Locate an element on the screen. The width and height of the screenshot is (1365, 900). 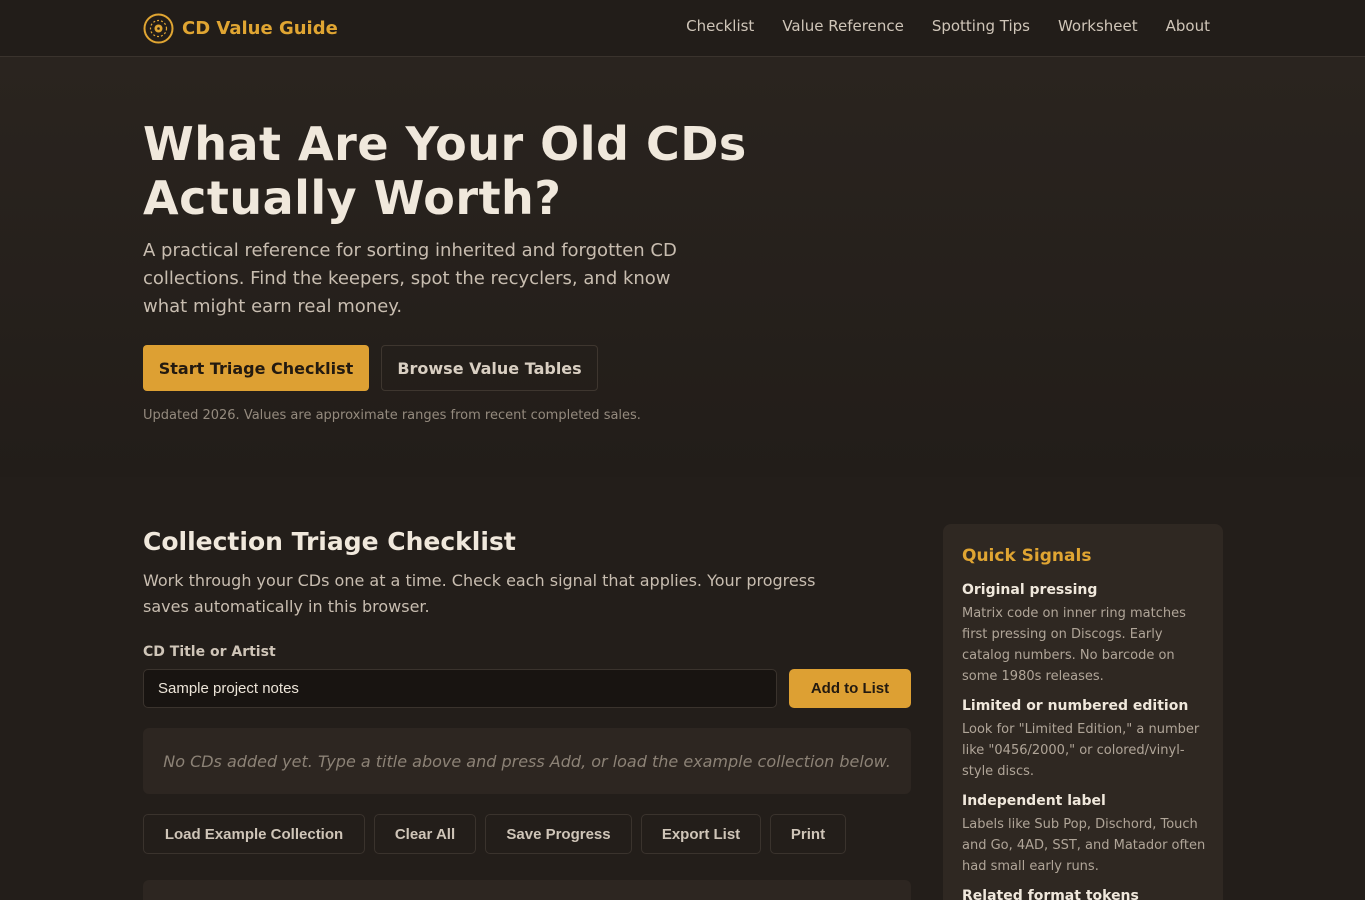
clear-all-button: Clear All is located at coordinates (425, 834).